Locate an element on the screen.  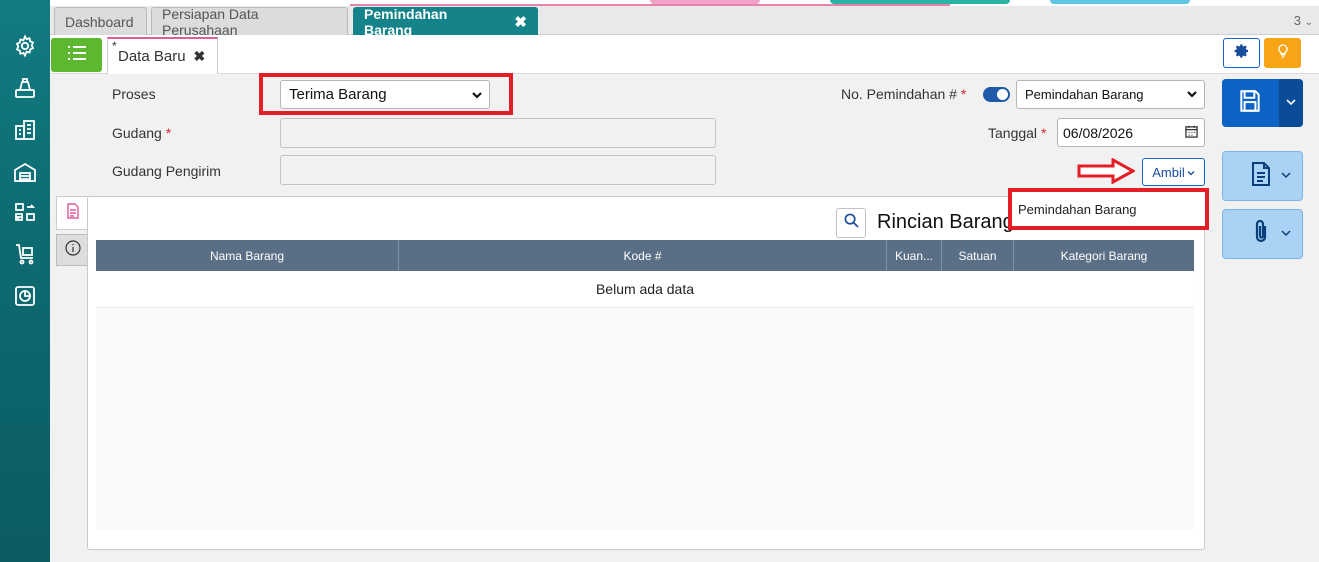
save-icon is located at coordinates (1250, 103).